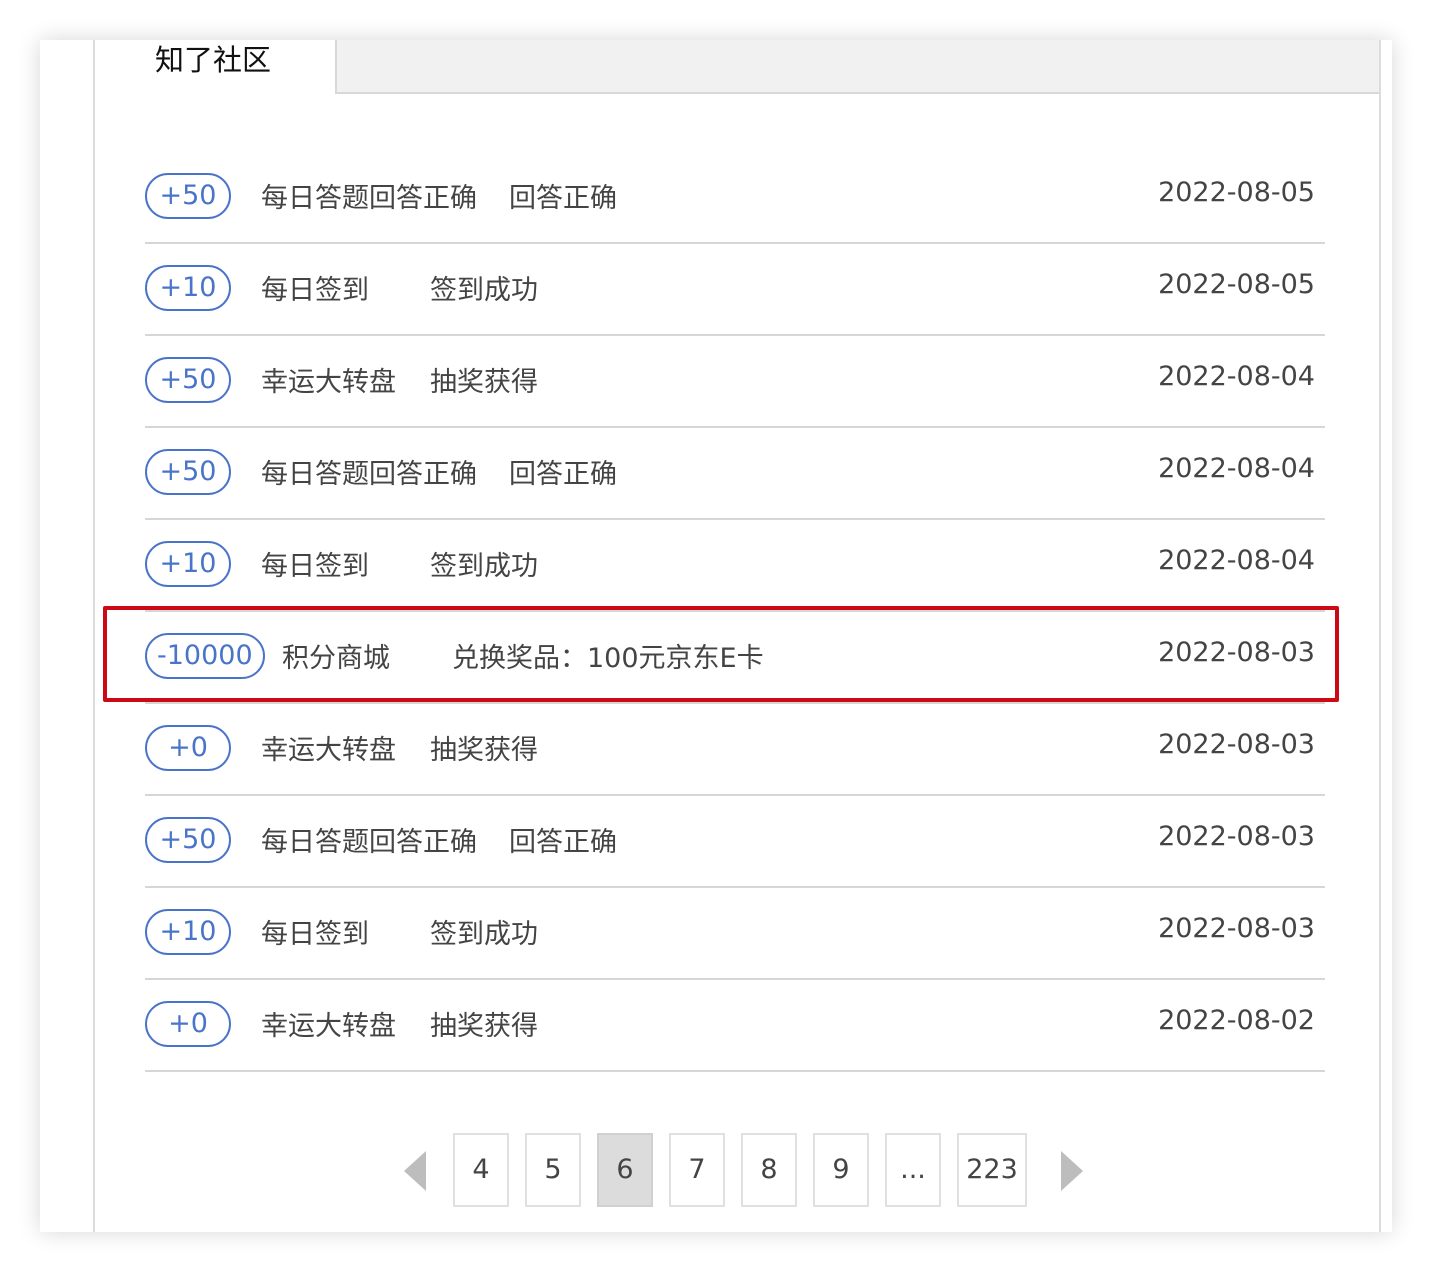 The height and width of the screenshot is (1272, 1432). What do you see at coordinates (1236, 1020) in the screenshot?
I see `record-date: 2022-08-02` at bounding box center [1236, 1020].